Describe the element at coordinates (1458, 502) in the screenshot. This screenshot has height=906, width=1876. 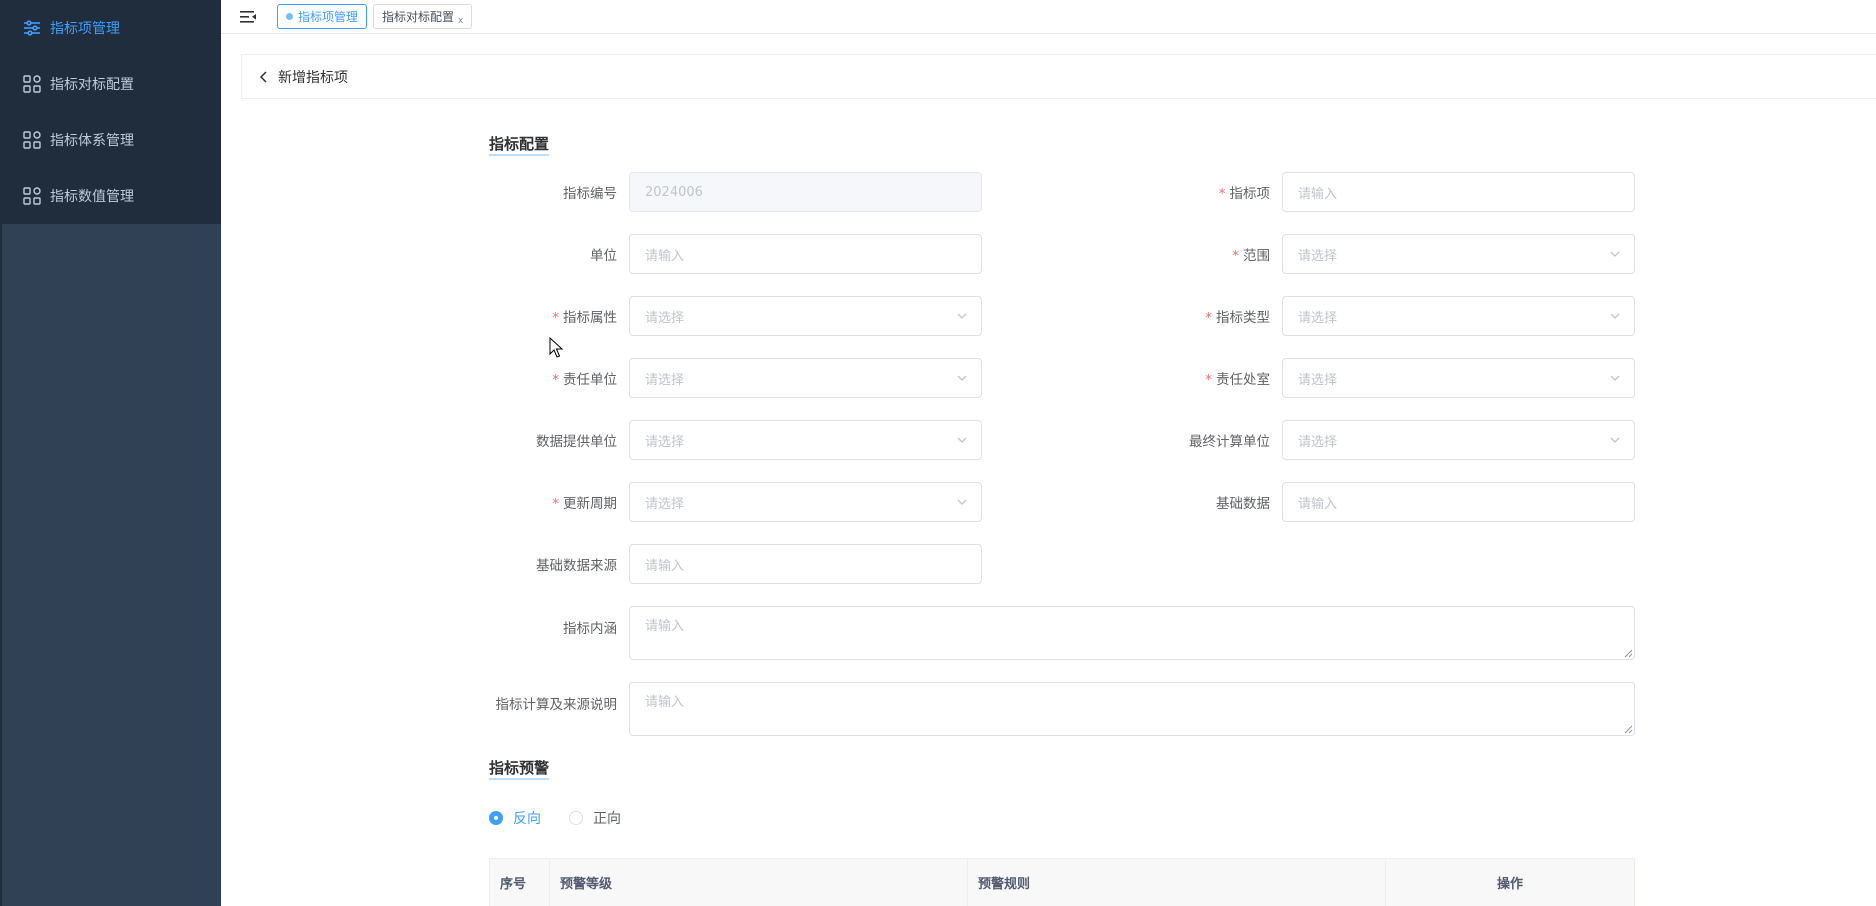
I see `base-data-input: 请输入` at that location.